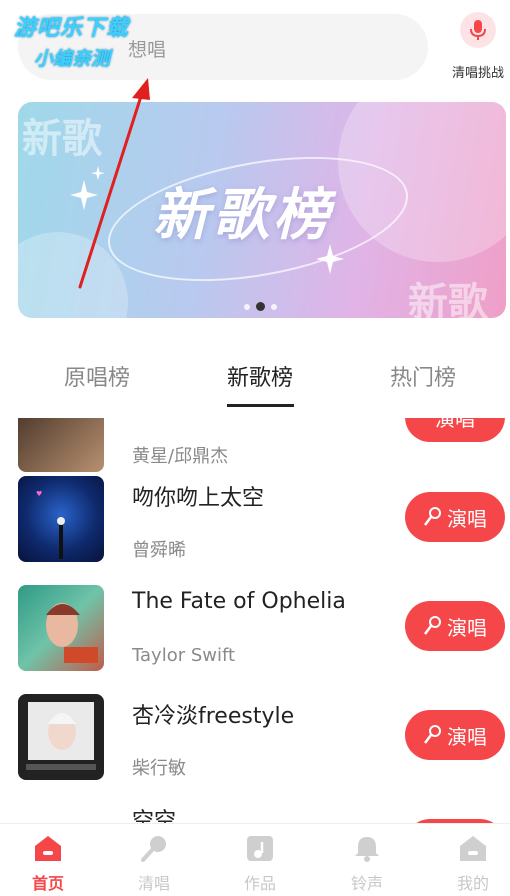  Describe the element at coordinates (260, 376) in the screenshot. I see `tab-new-songs: 新歌榜` at that location.